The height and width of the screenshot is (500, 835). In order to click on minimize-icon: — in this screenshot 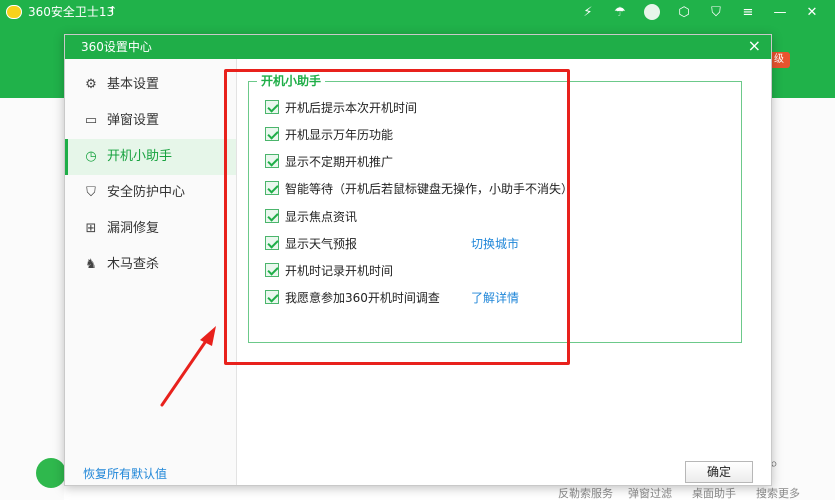, I will do `click(780, 12)`.